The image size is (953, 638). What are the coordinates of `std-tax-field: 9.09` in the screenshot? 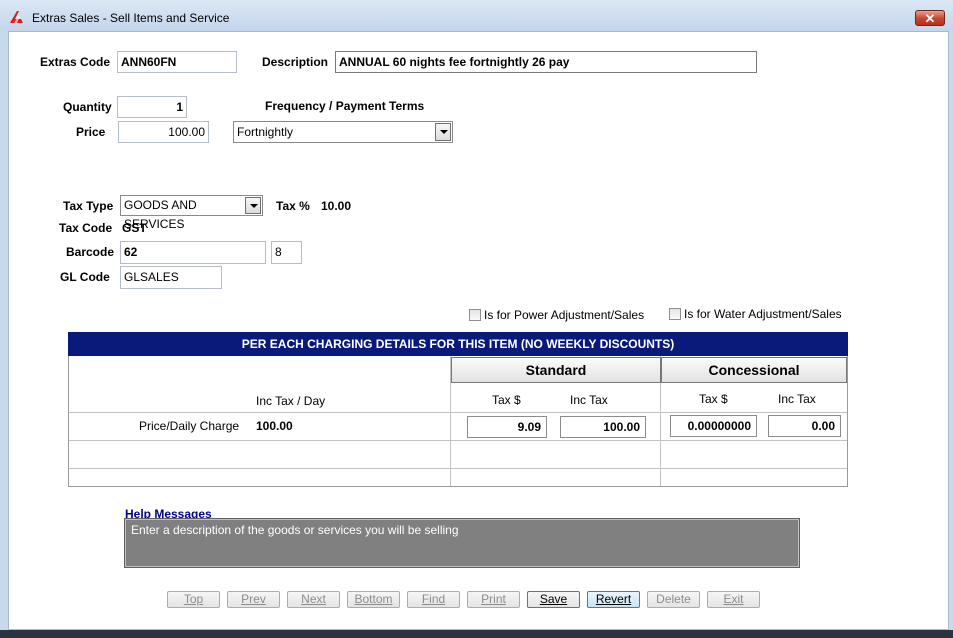 It's located at (507, 427).